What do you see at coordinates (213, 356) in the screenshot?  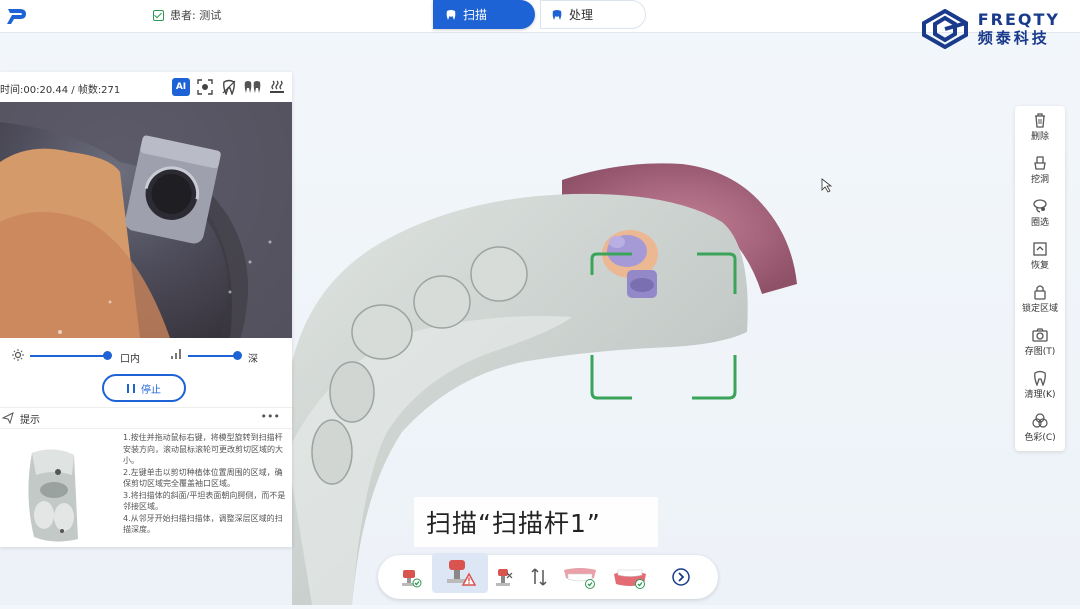 I see `depth-slider` at bounding box center [213, 356].